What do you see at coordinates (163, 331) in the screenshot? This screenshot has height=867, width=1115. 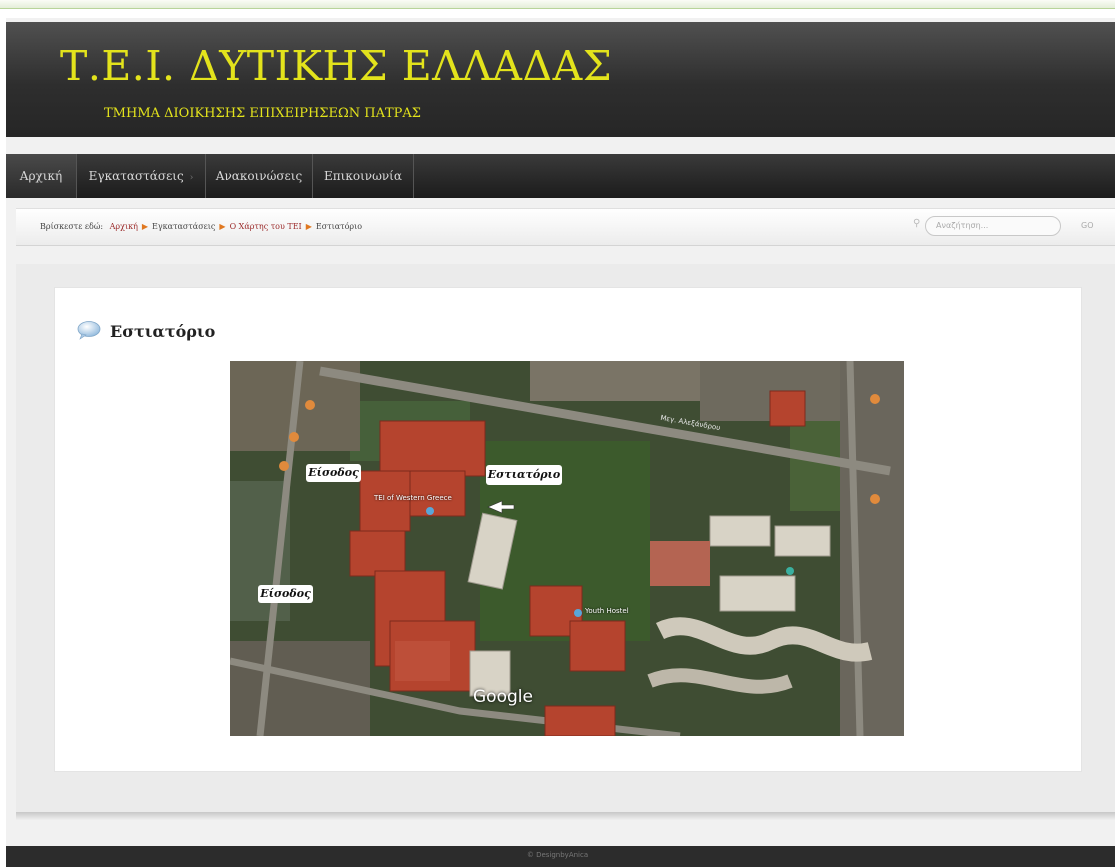 I see `article-title: Εστιατόριο` at bounding box center [163, 331].